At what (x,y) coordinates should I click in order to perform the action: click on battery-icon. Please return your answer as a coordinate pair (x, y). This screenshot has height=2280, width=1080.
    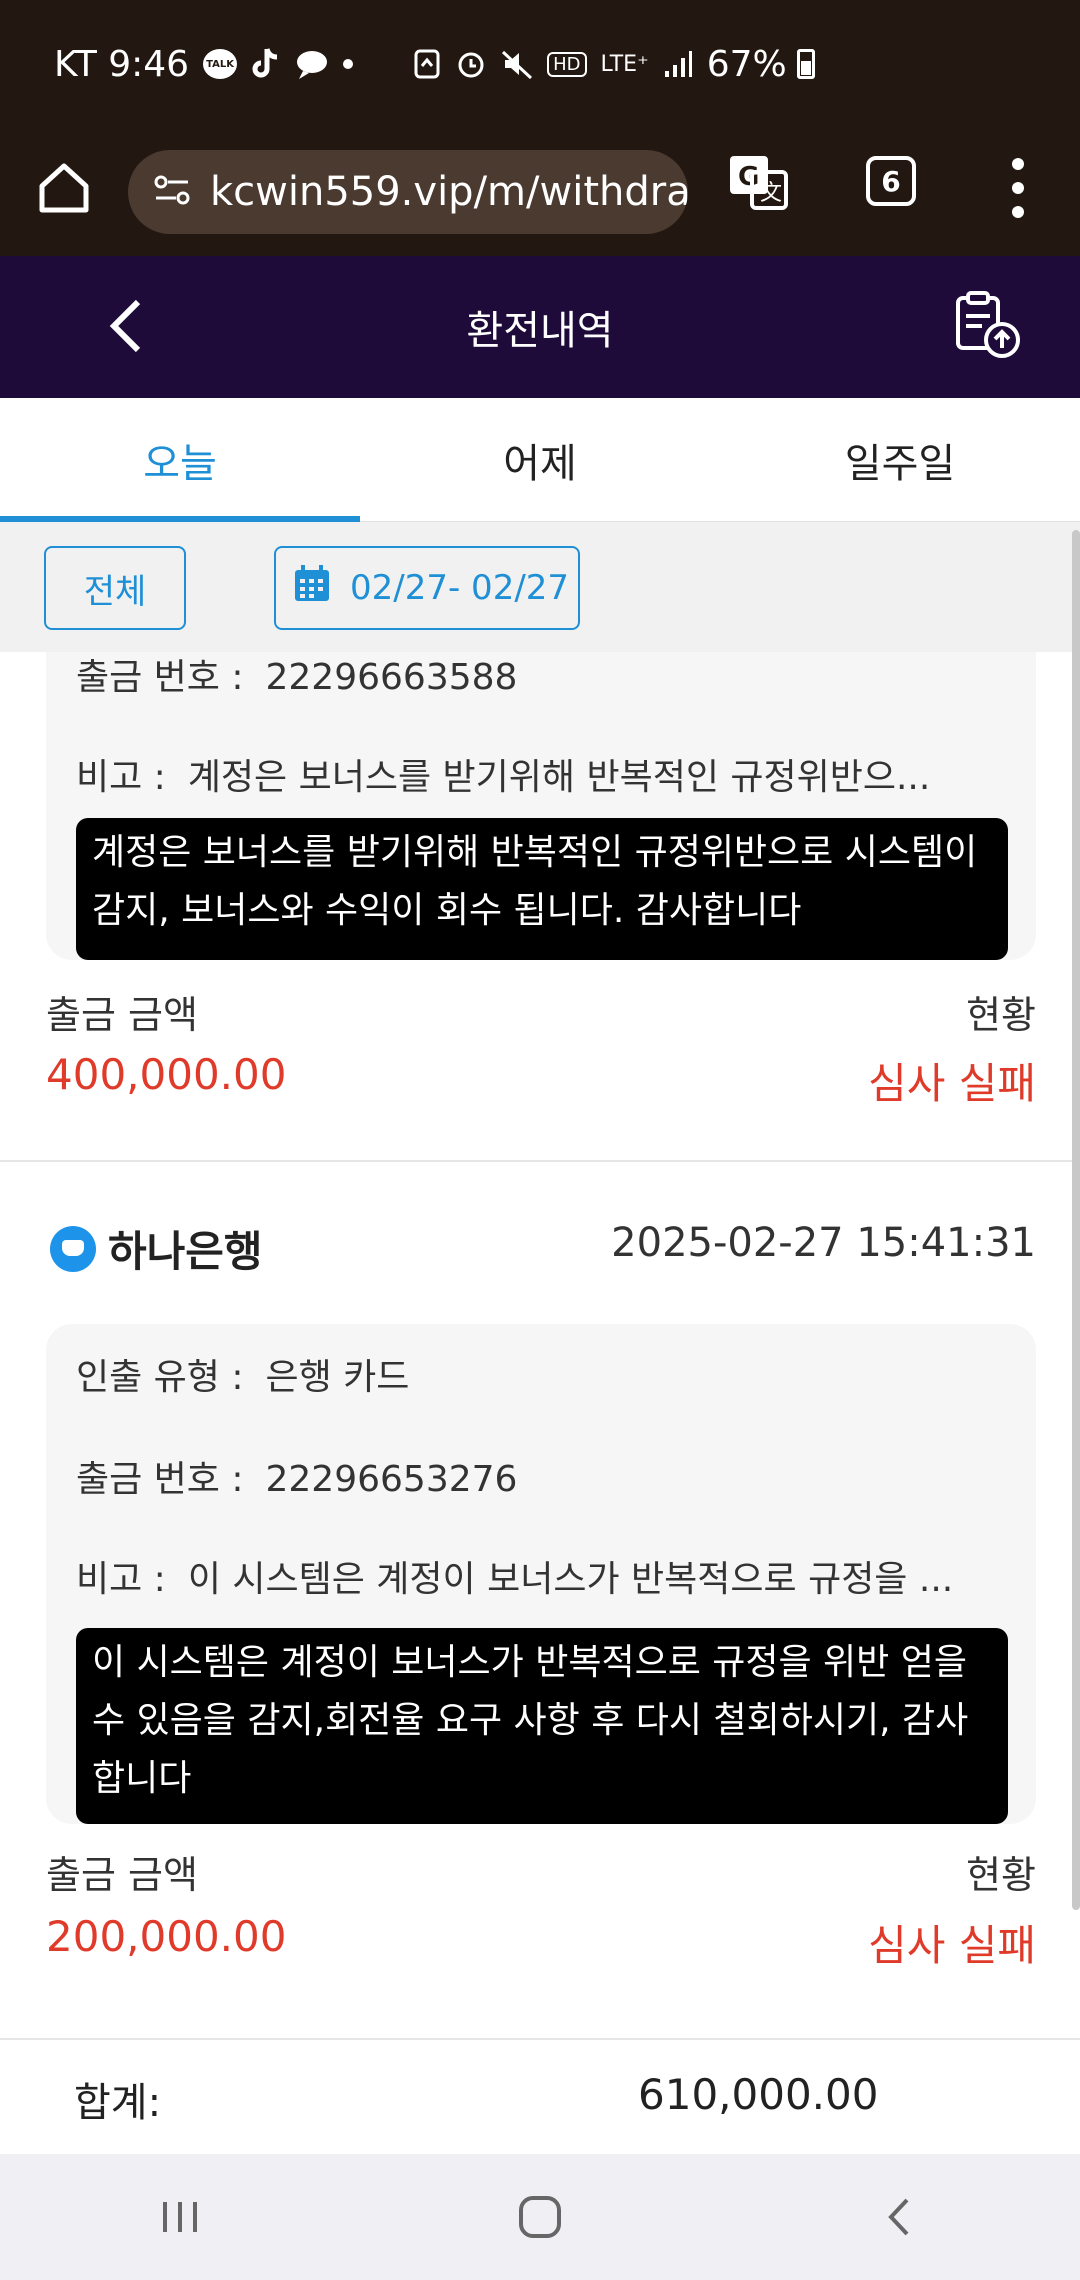
    Looking at the image, I should click on (805, 64).